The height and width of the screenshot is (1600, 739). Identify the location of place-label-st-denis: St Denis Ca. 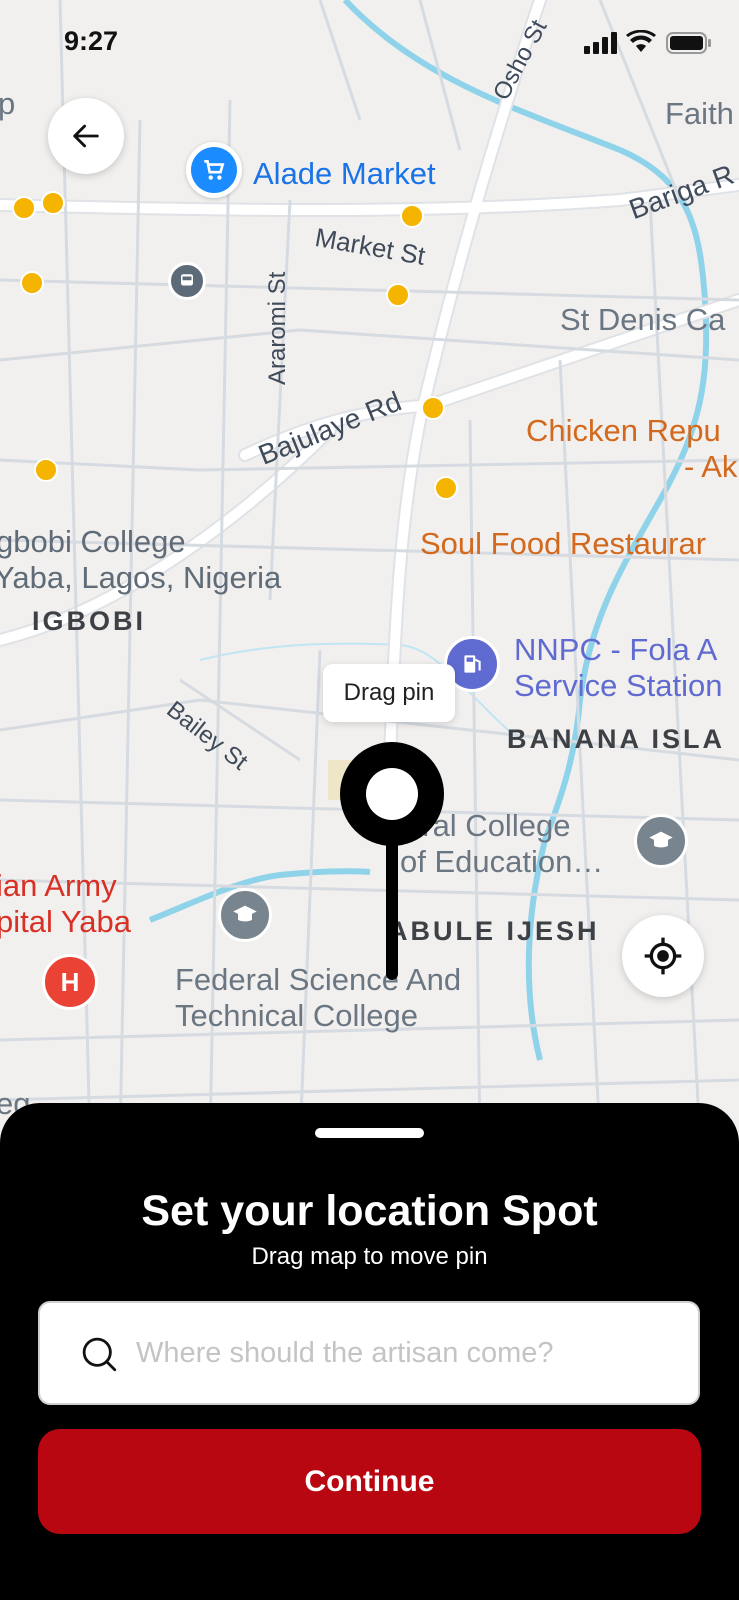
(642, 320).